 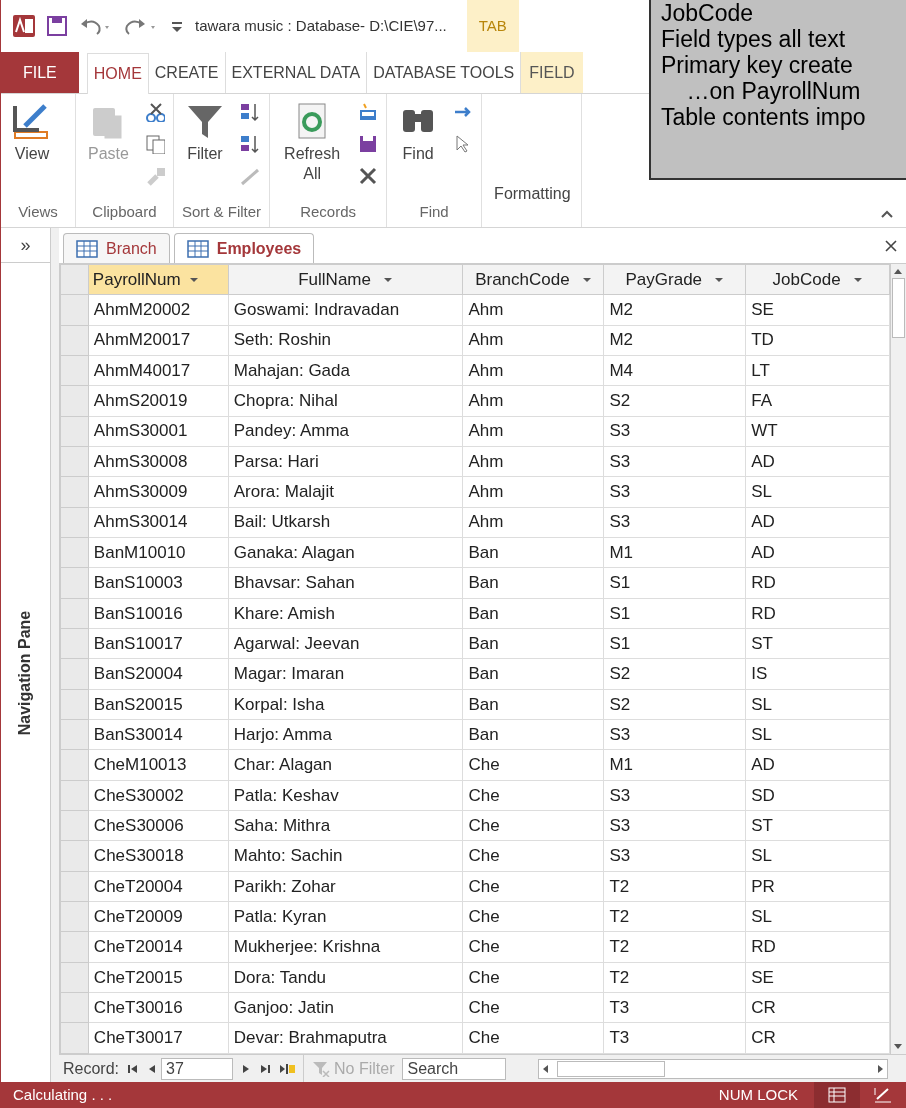 I want to click on table-cell: AhmM20002, so click(x=158, y=309).